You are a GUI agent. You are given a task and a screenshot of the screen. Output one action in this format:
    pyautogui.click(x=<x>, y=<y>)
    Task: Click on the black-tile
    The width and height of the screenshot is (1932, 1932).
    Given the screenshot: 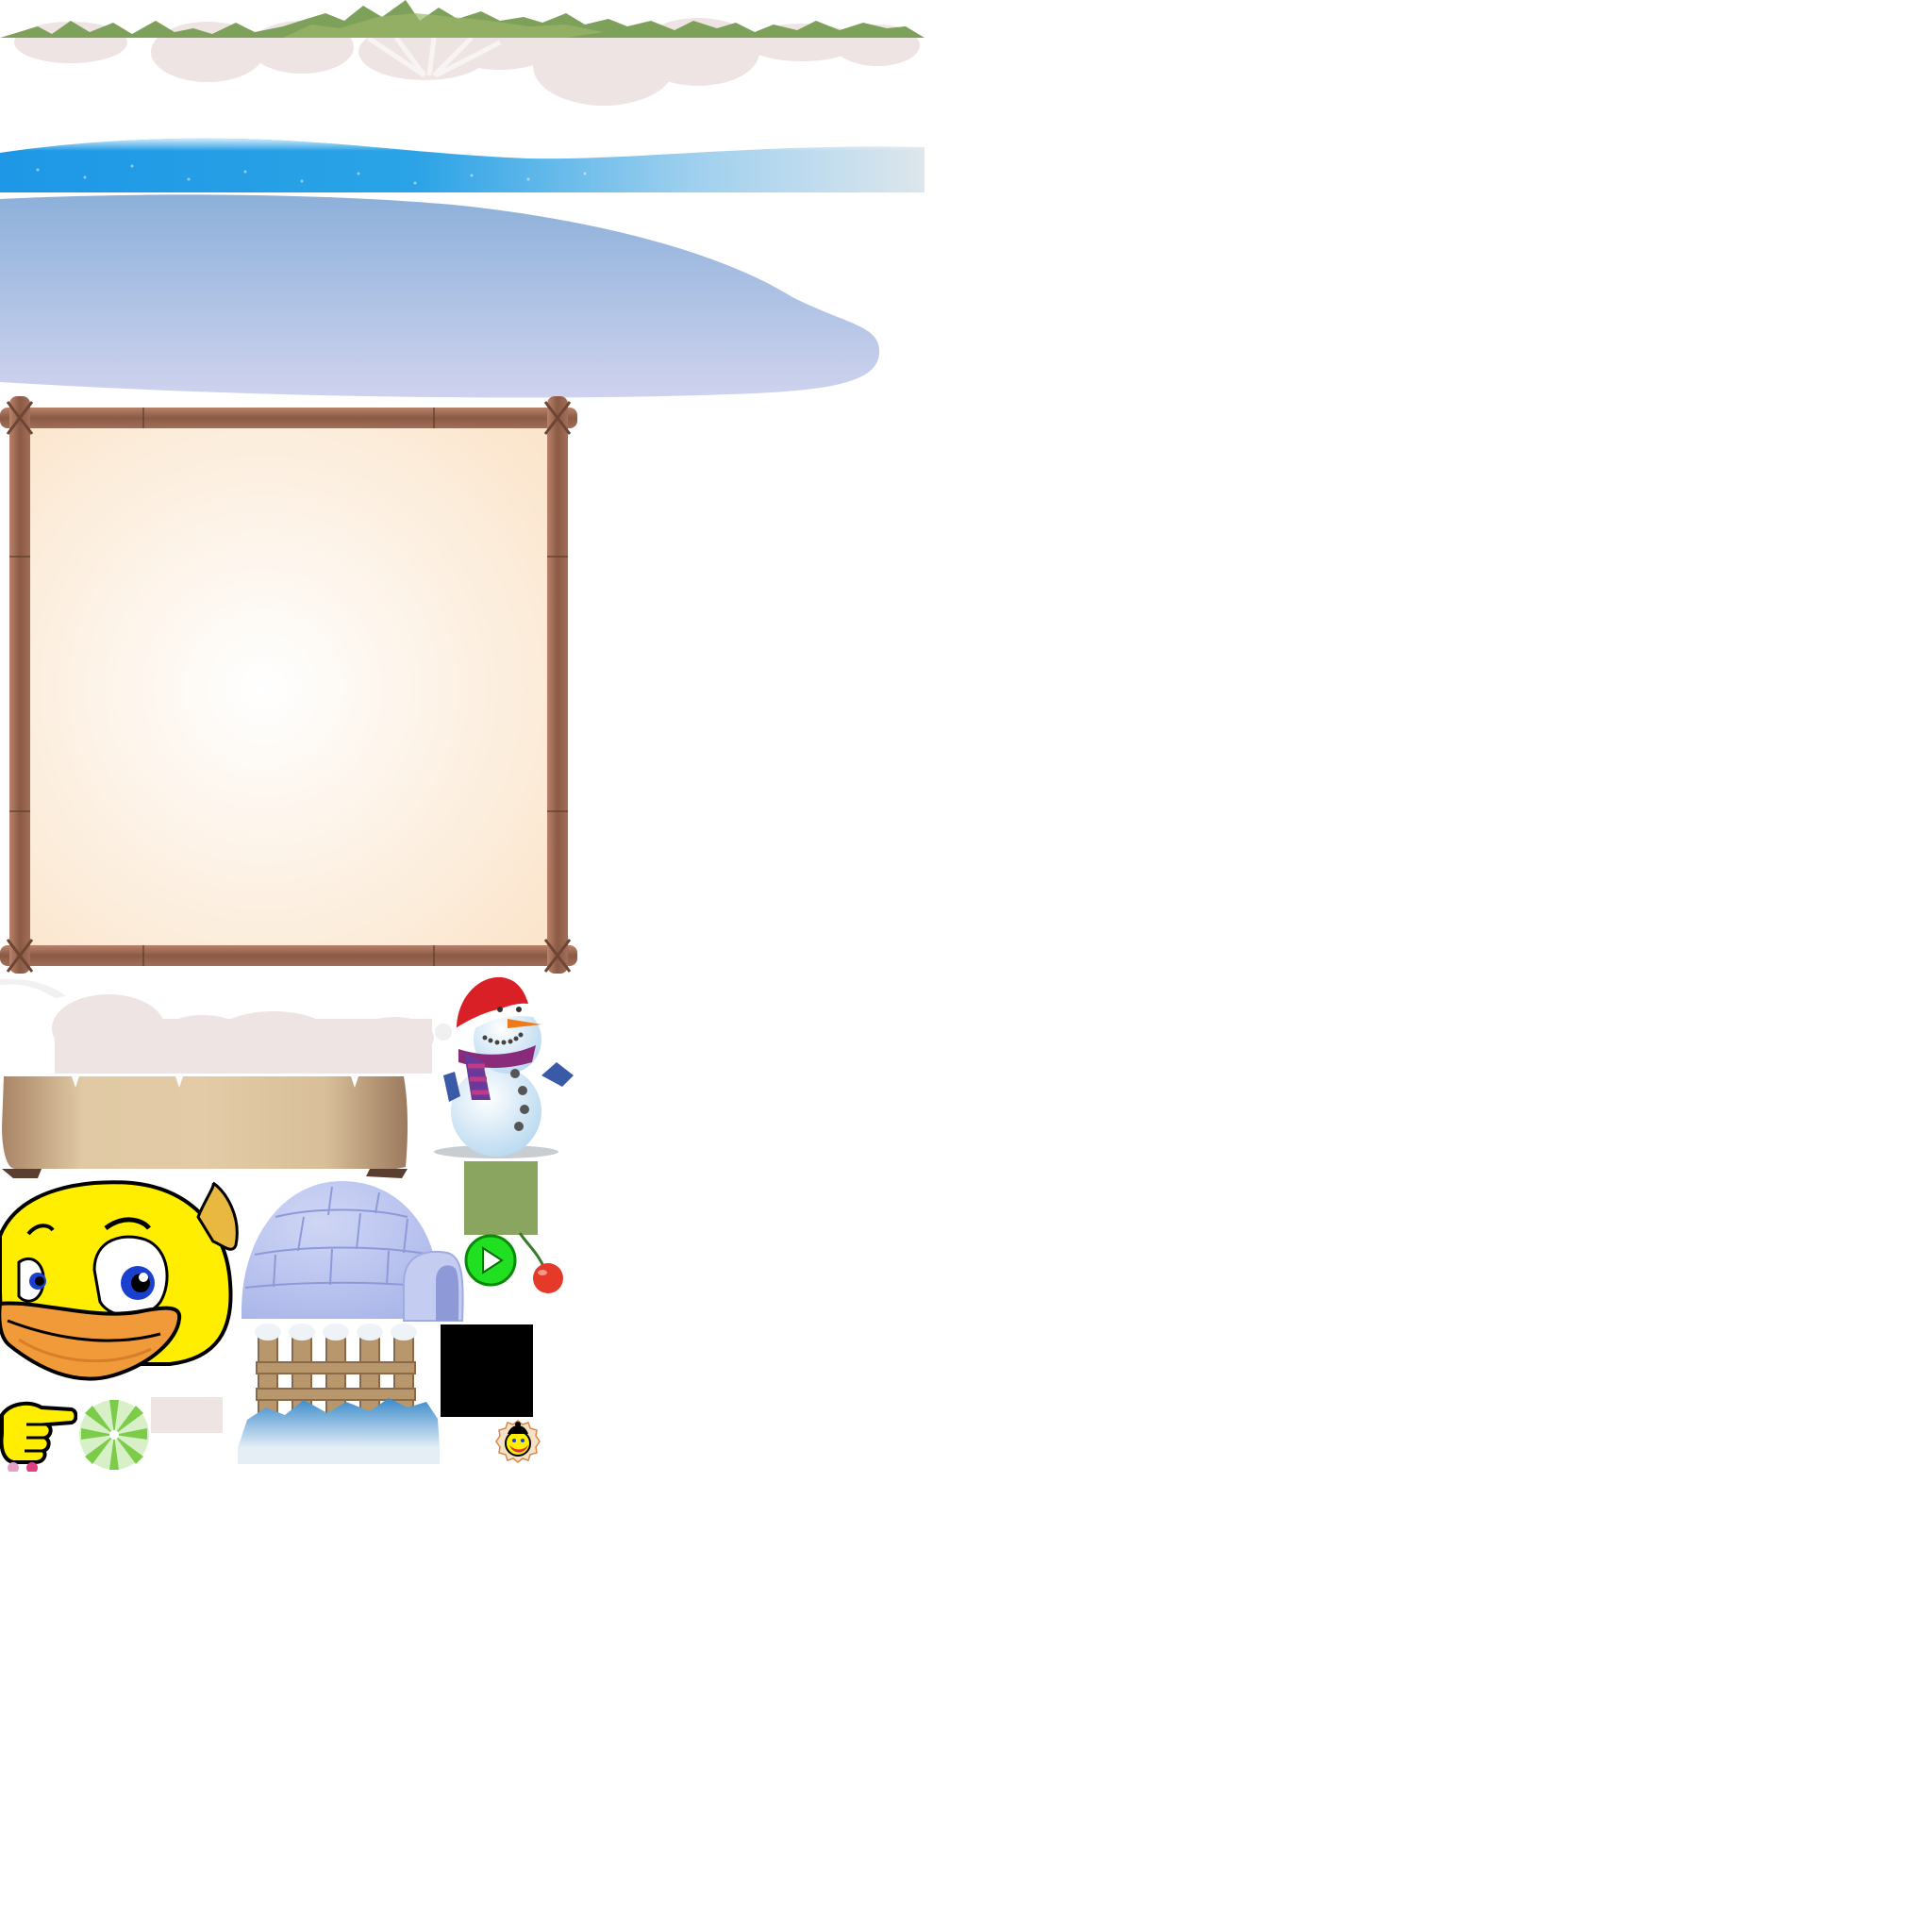 What is the action you would take?
    pyautogui.click(x=487, y=1370)
    